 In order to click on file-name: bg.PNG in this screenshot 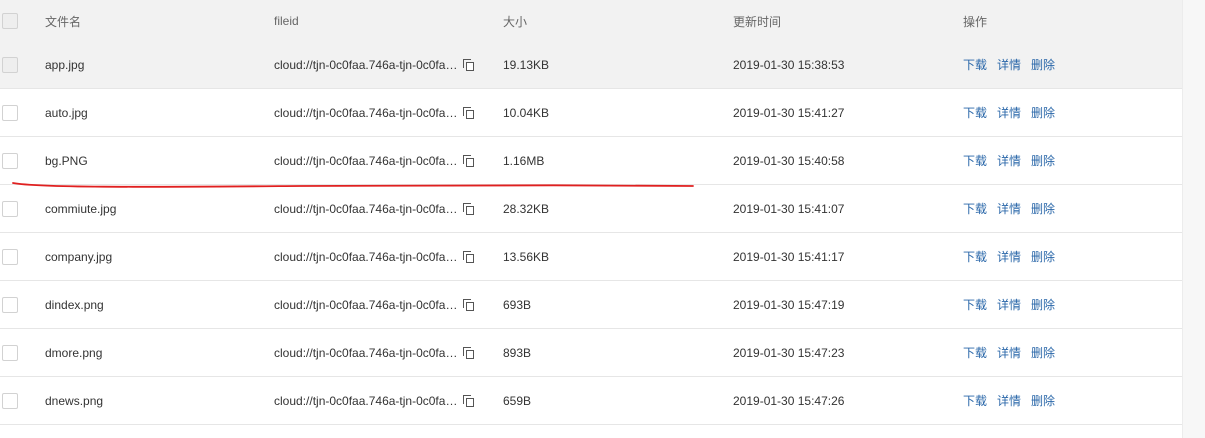, I will do `click(66, 160)`.